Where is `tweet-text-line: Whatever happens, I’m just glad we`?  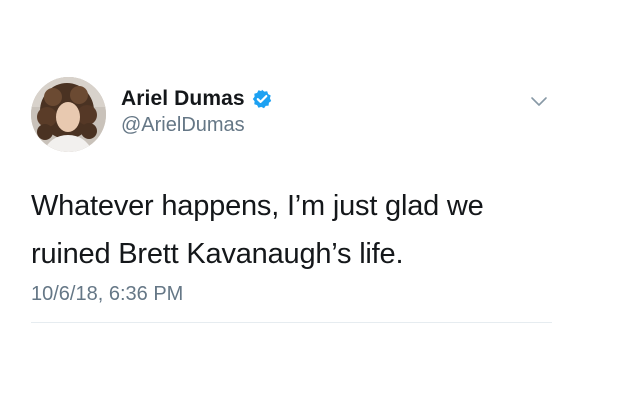
tweet-text-line: Whatever happens, I’m just glad we is located at coordinates (257, 206).